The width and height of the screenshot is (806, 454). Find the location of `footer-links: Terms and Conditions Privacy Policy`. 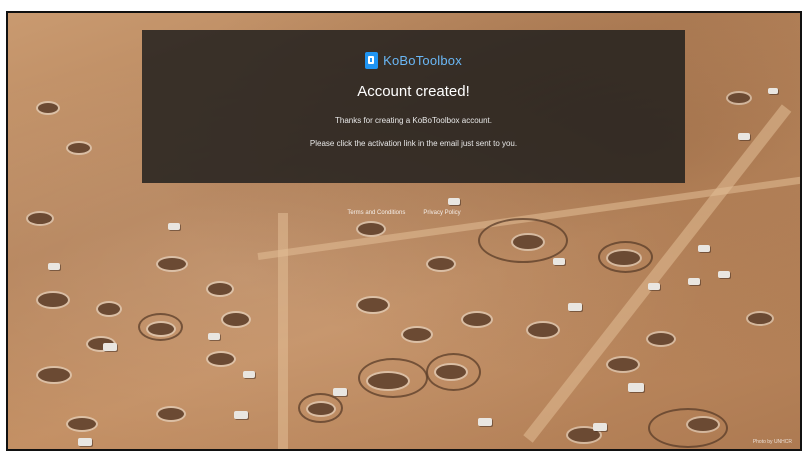

footer-links: Terms and Conditions Privacy Policy is located at coordinates (404, 213).